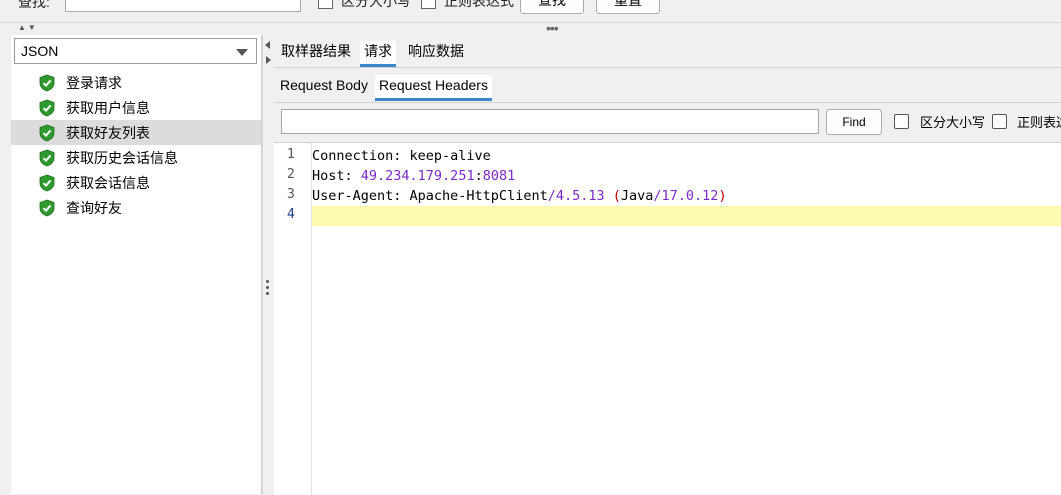  Describe the element at coordinates (316, 53) in the screenshot. I see `tab-sampler-result: 取样器结果` at that location.